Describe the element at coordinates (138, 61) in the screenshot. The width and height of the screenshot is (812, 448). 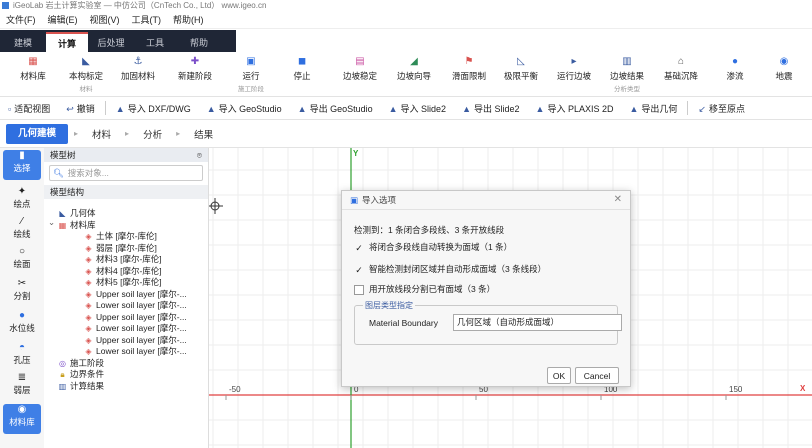
I see `reinforce-icon: ⚓` at that location.